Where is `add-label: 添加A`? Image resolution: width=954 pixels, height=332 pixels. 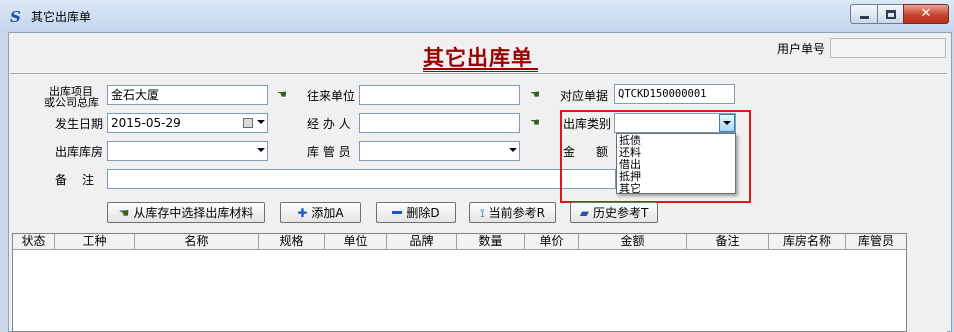
add-label: 添加A is located at coordinates (327, 212).